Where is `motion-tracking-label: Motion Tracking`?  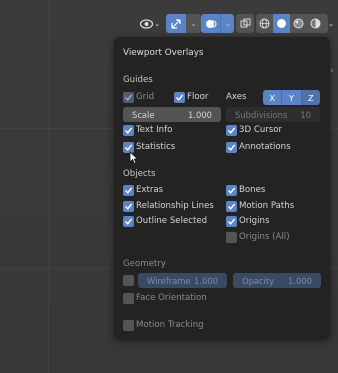 motion-tracking-label: Motion Tracking is located at coordinates (170, 325).